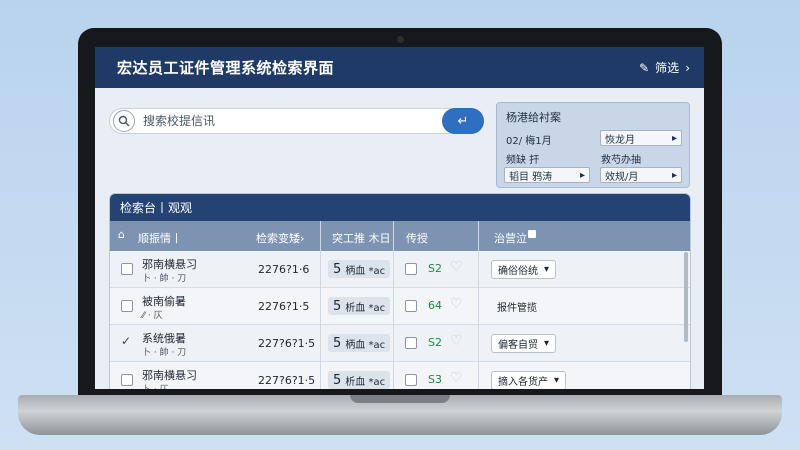 This screenshot has width=800, height=450. What do you see at coordinates (641, 175) in the screenshot?
I see `filter-period-select: 效规/月 ▸` at bounding box center [641, 175].